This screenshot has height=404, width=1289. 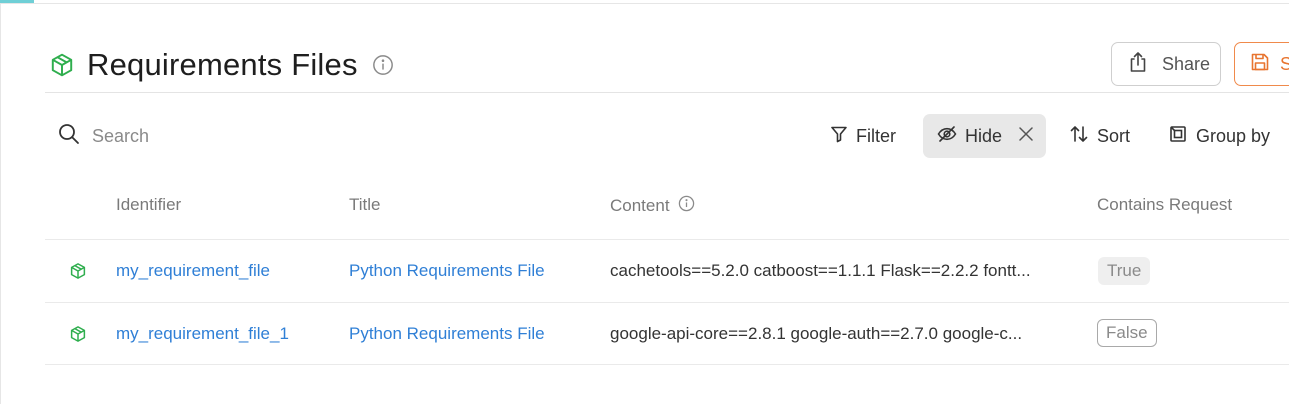 I want to click on search-icon, so click(x=69, y=136).